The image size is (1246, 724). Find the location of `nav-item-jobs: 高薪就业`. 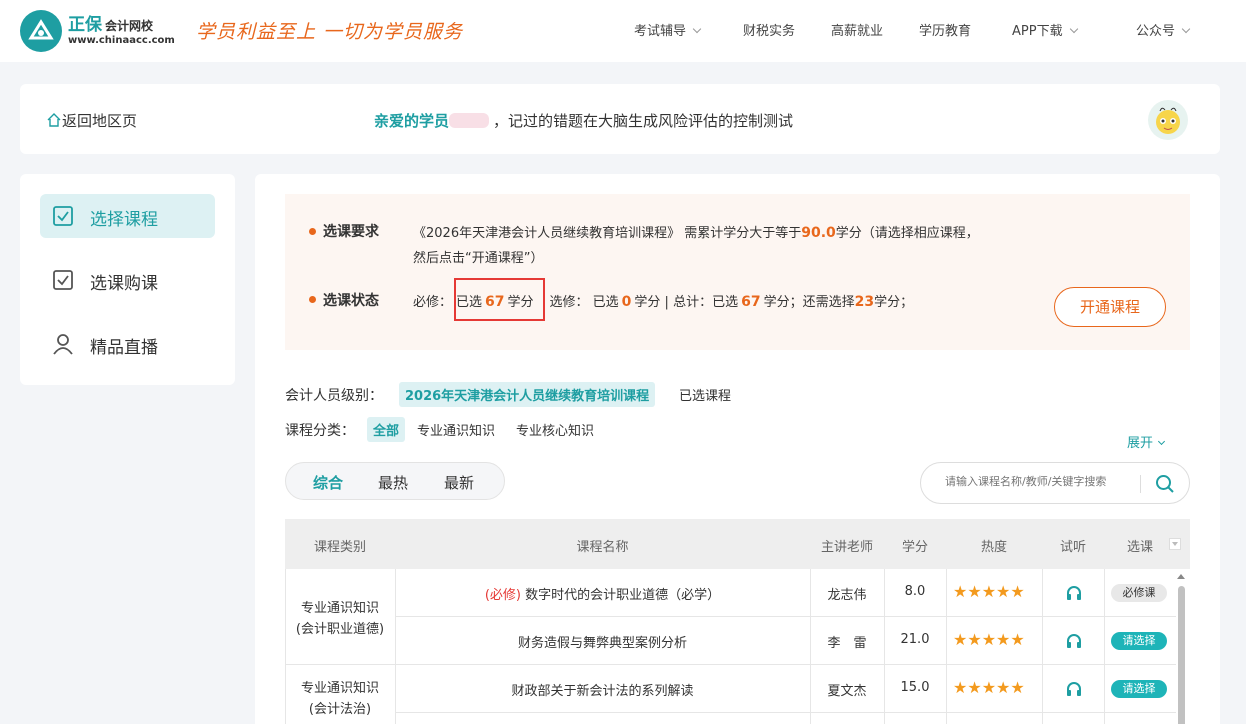

nav-item-jobs: 高薪就业 is located at coordinates (857, 29).